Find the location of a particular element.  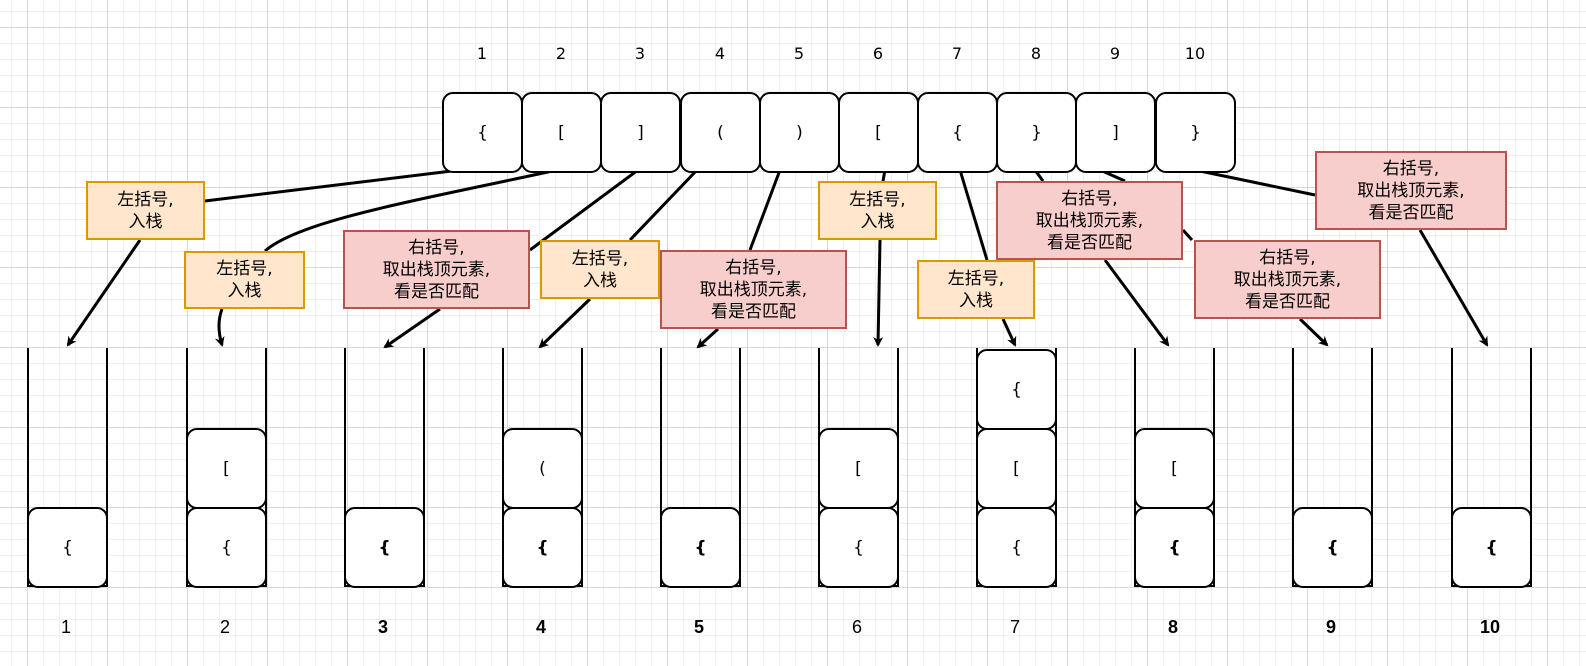

input-char-cell: ) is located at coordinates (799, 132).